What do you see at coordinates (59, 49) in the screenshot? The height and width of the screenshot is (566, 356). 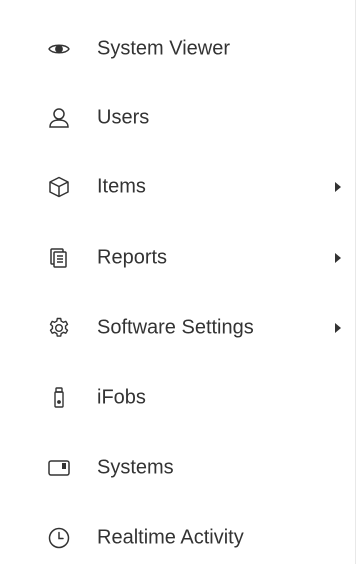 I see `eye-icon` at bounding box center [59, 49].